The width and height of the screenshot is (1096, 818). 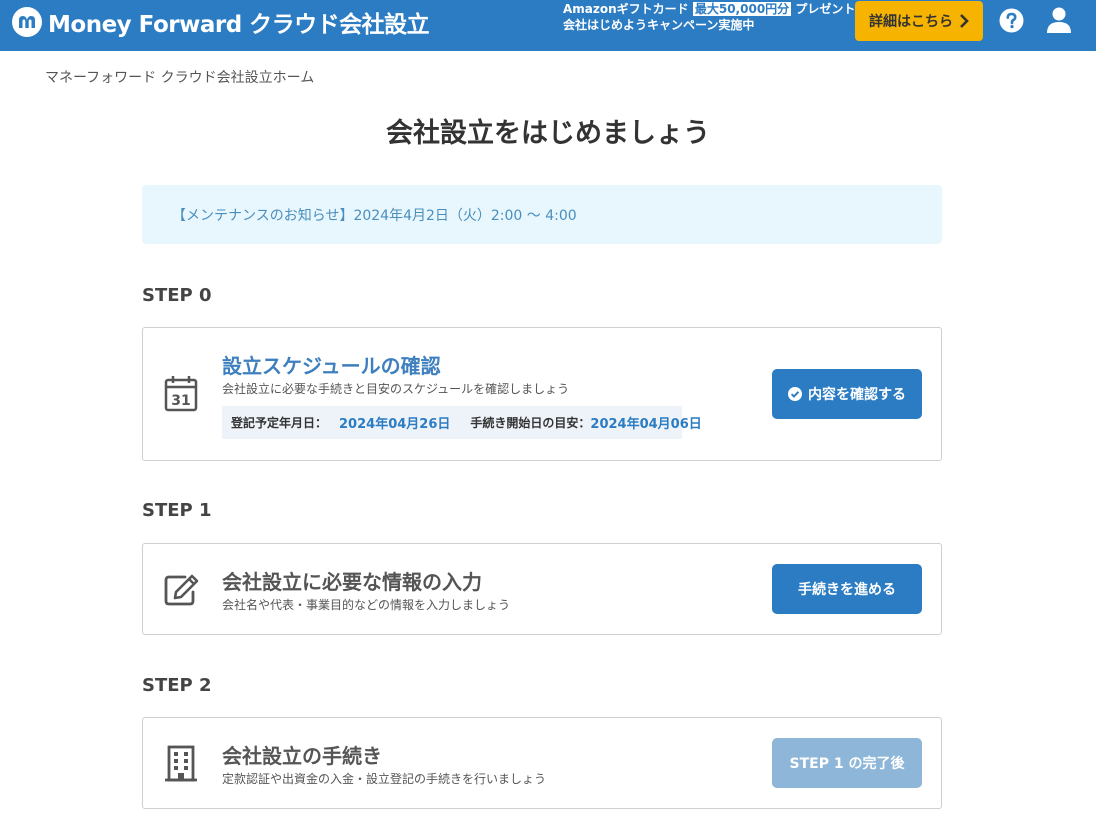 I want to click on svg-text: 31, so click(x=180, y=401).